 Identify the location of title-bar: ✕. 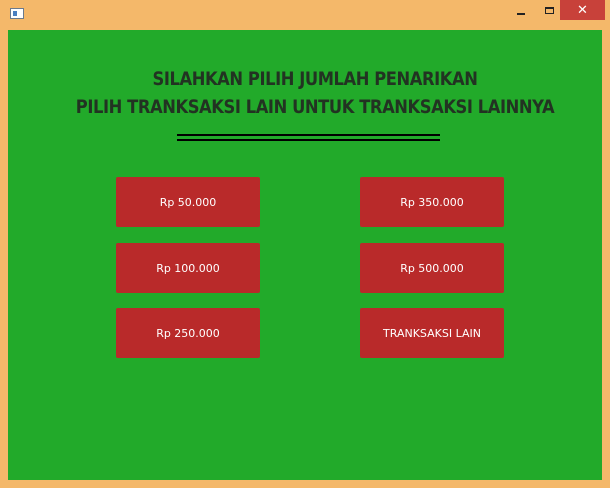
(305, 13).